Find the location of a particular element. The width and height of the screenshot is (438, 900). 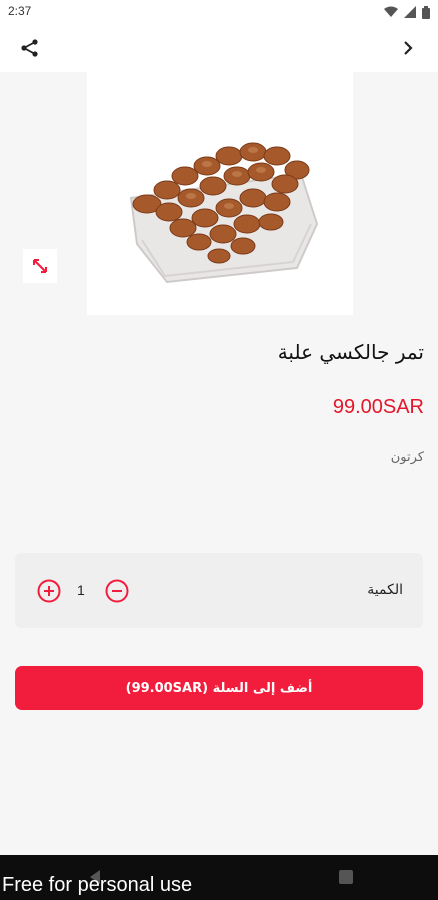

share-button is located at coordinates (30, 48).